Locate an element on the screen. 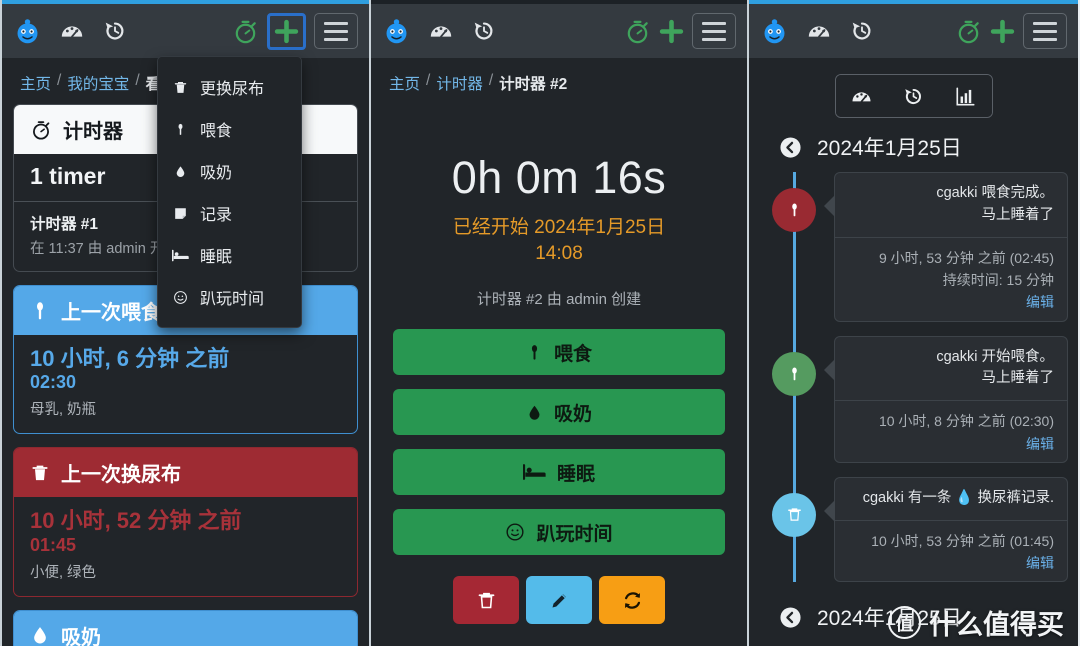  mid-breadcrumb-sep-2: / is located at coordinates (491, 80).